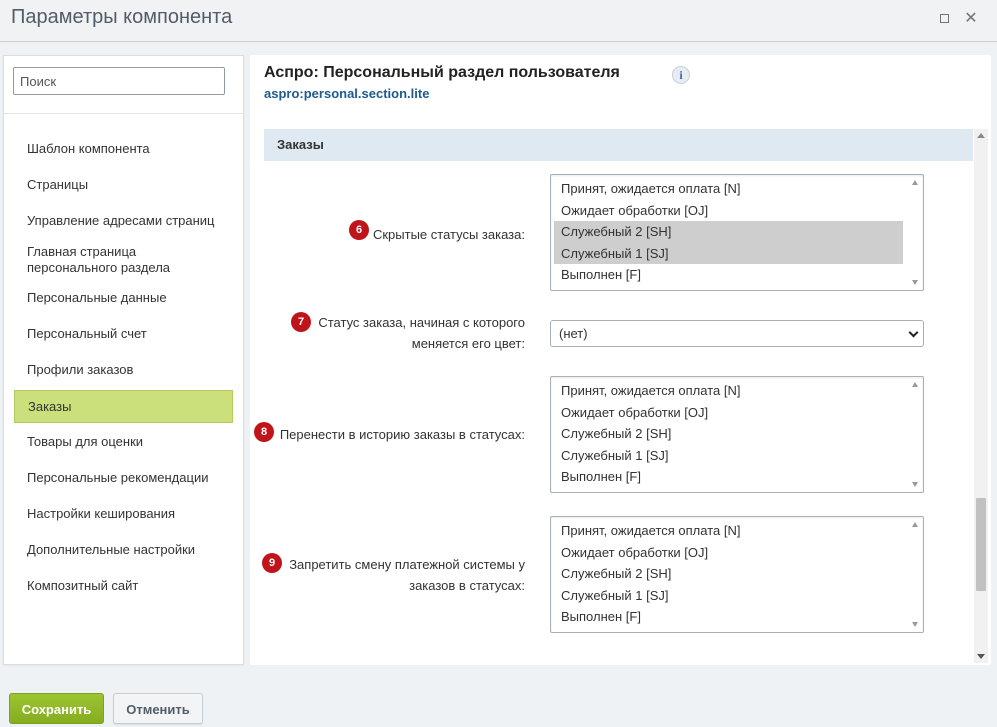 The height and width of the screenshot is (727, 997). What do you see at coordinates (264, 432) in the screenshot?
I see `field-number-badge: 8` at bounding box center [264, 432].